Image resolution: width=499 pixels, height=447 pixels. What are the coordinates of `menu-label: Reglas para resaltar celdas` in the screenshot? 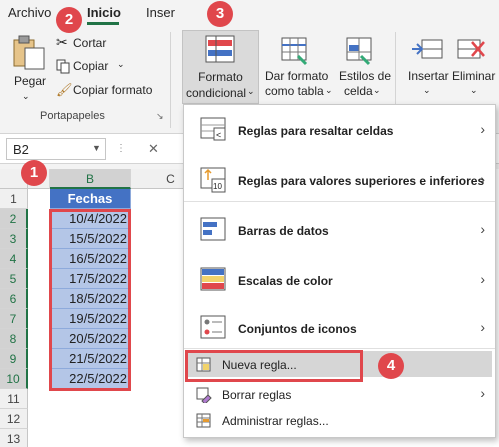 It's located at (316, 131).